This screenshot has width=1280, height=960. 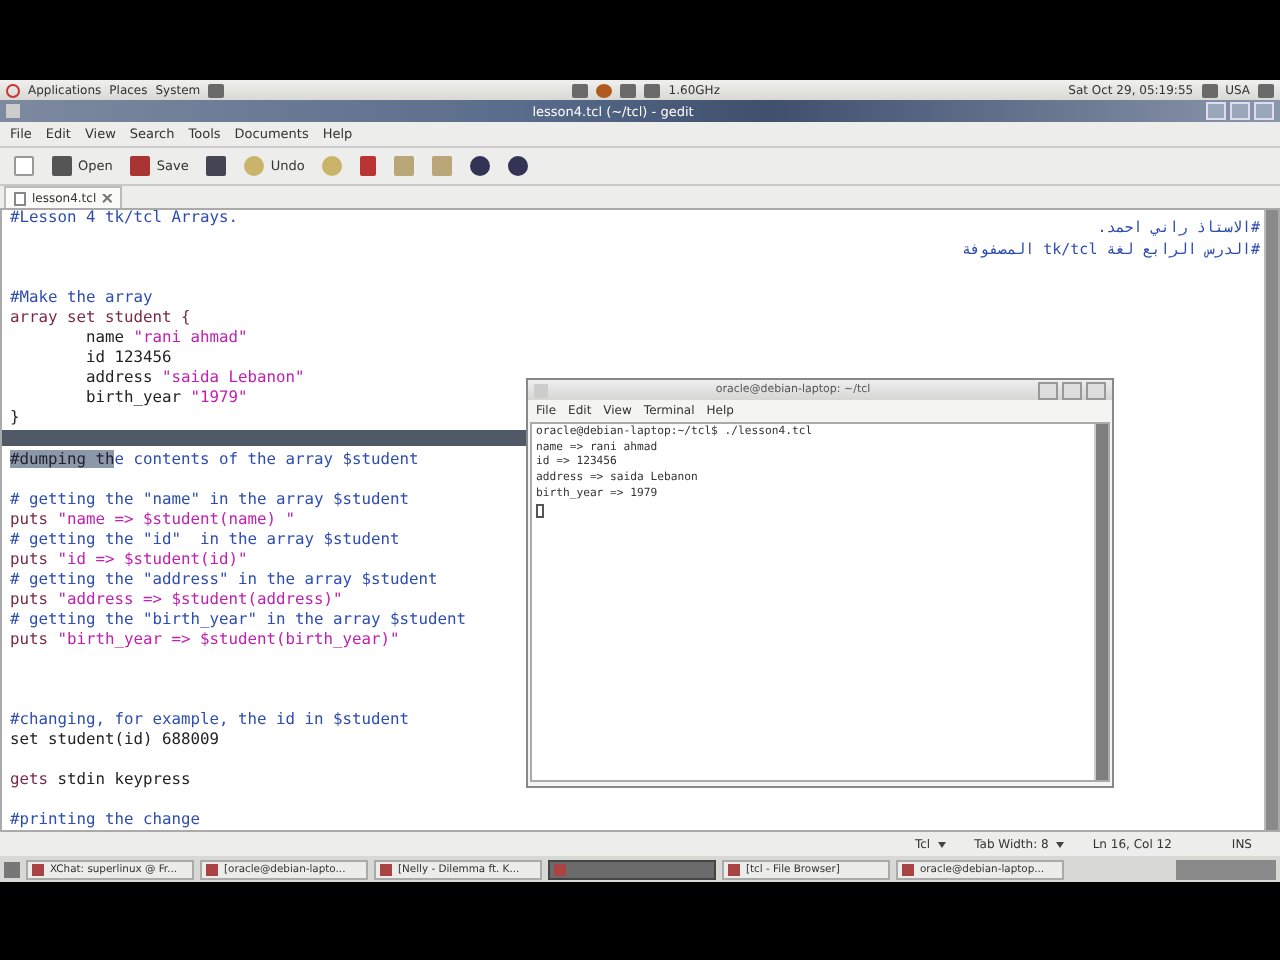 What do you see at coordinates (632, 869) in the screenshot?
I see `taskbar-item` at bounding box center [632, 869].